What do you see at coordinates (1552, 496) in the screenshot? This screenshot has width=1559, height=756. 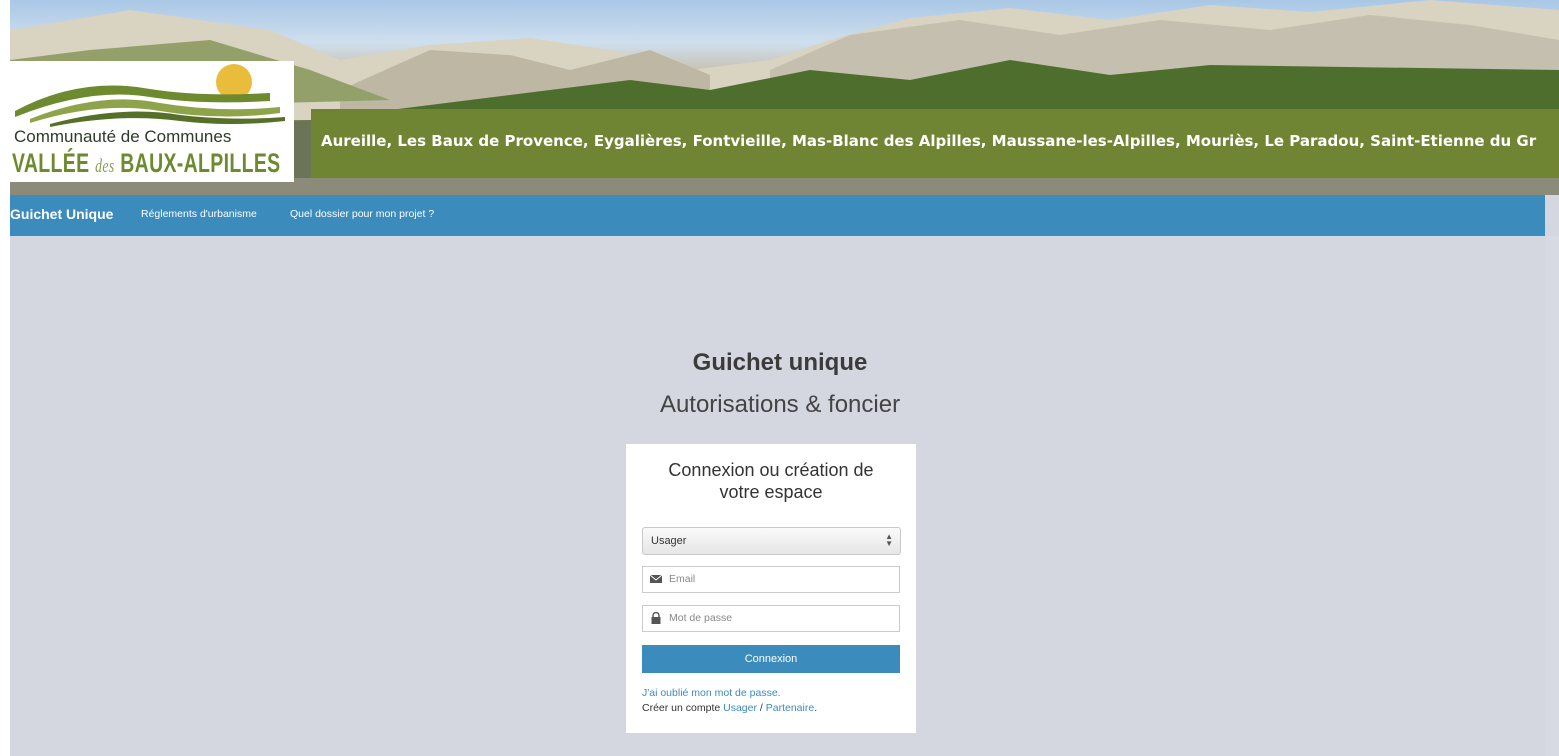 I see `right-gutter` at bounding box center [1552, 496].